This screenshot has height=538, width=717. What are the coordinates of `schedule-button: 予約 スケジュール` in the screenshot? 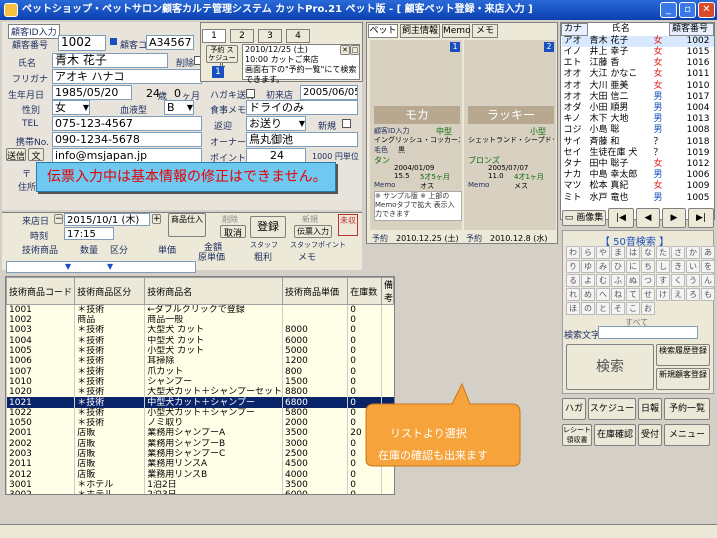 It's located at (222, 57).